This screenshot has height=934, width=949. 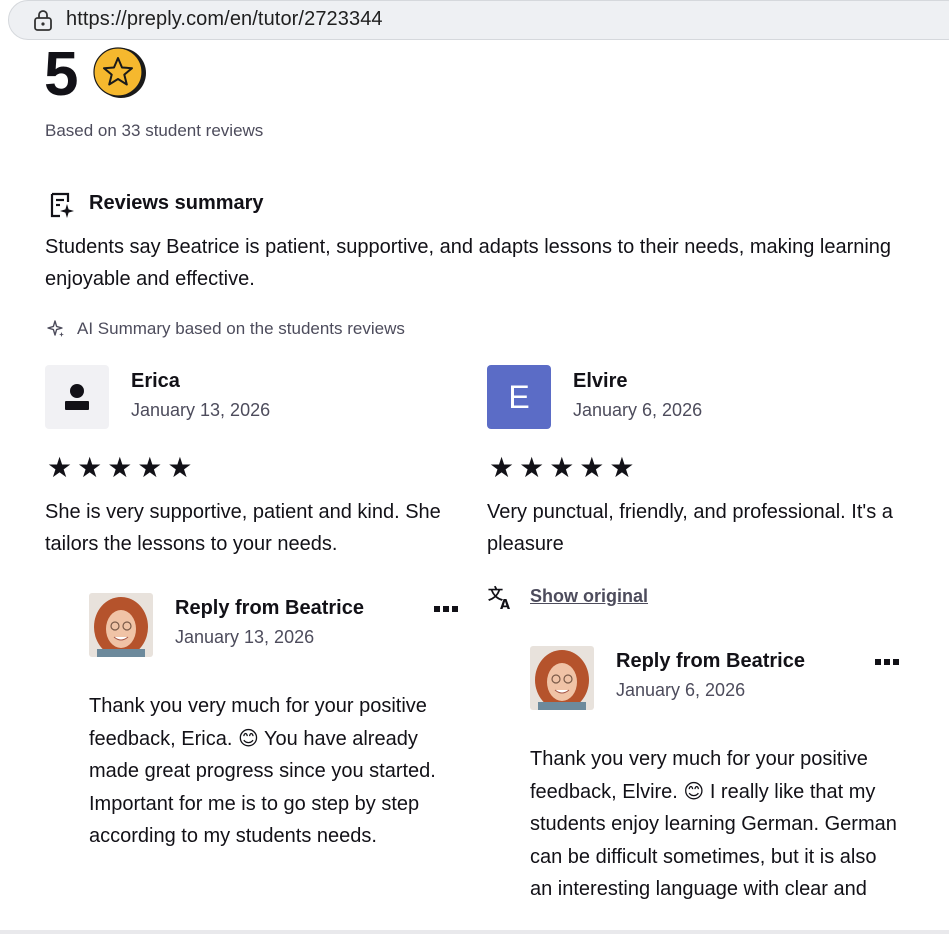 I want to click on avatar: E, so click(x=519, y=397).